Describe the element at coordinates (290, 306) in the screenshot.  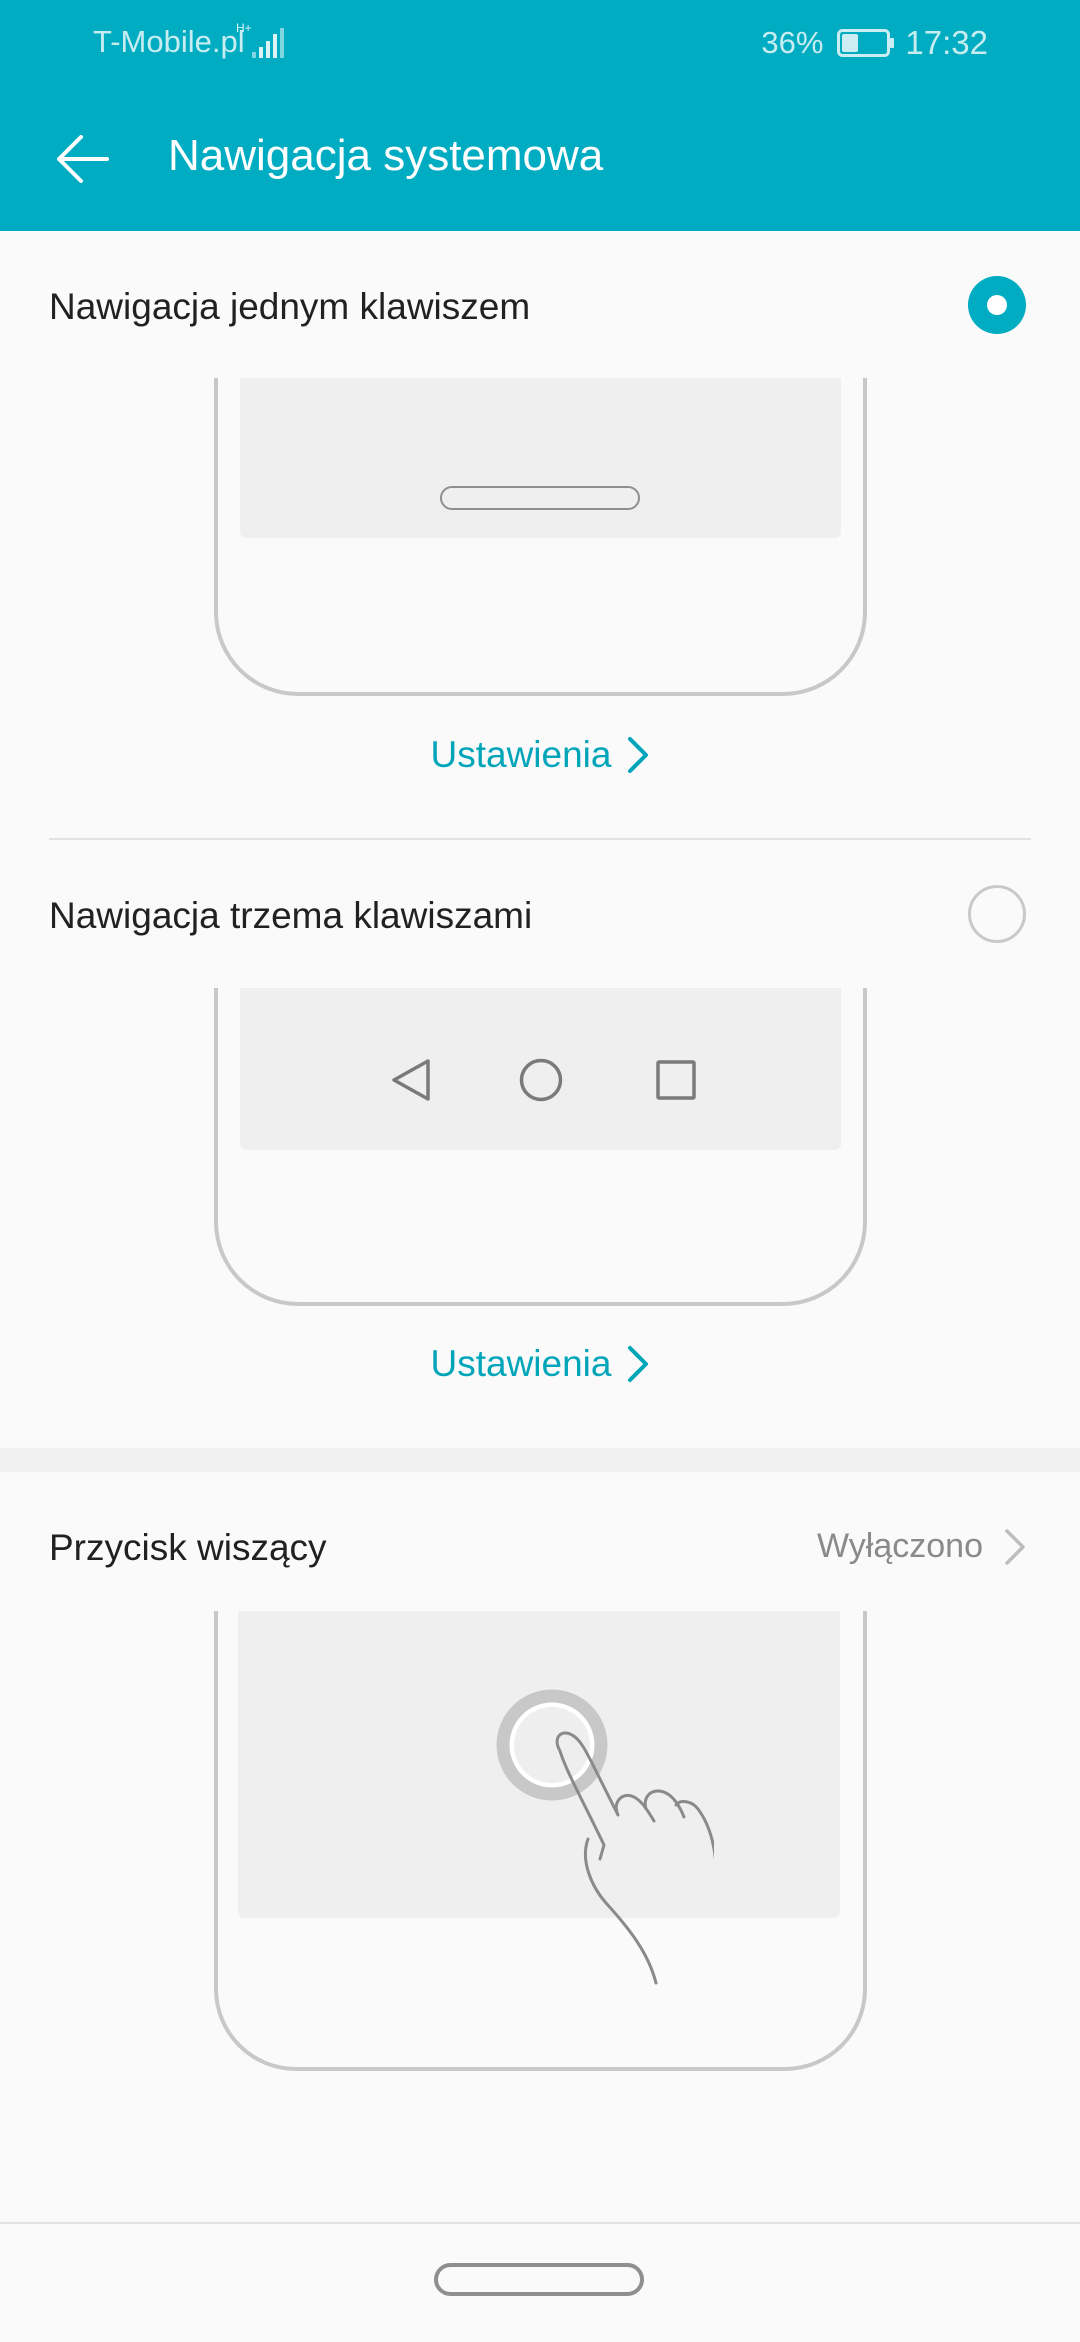
I see `option-label: Nawigacja jednym klawiszem` at that location.